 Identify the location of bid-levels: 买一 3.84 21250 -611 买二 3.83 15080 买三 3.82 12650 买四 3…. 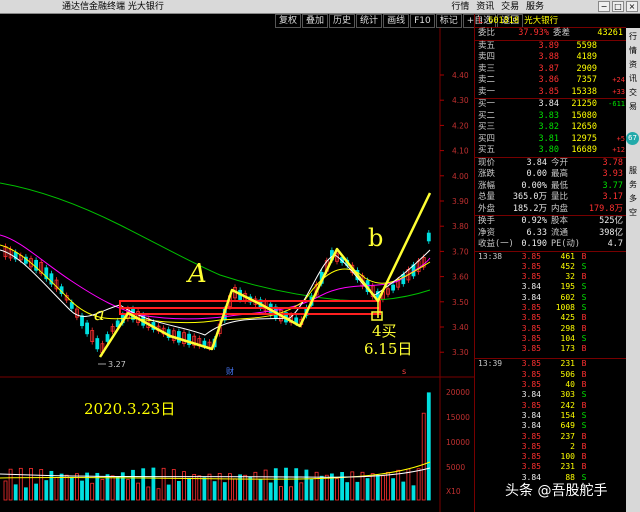
(550, 128).